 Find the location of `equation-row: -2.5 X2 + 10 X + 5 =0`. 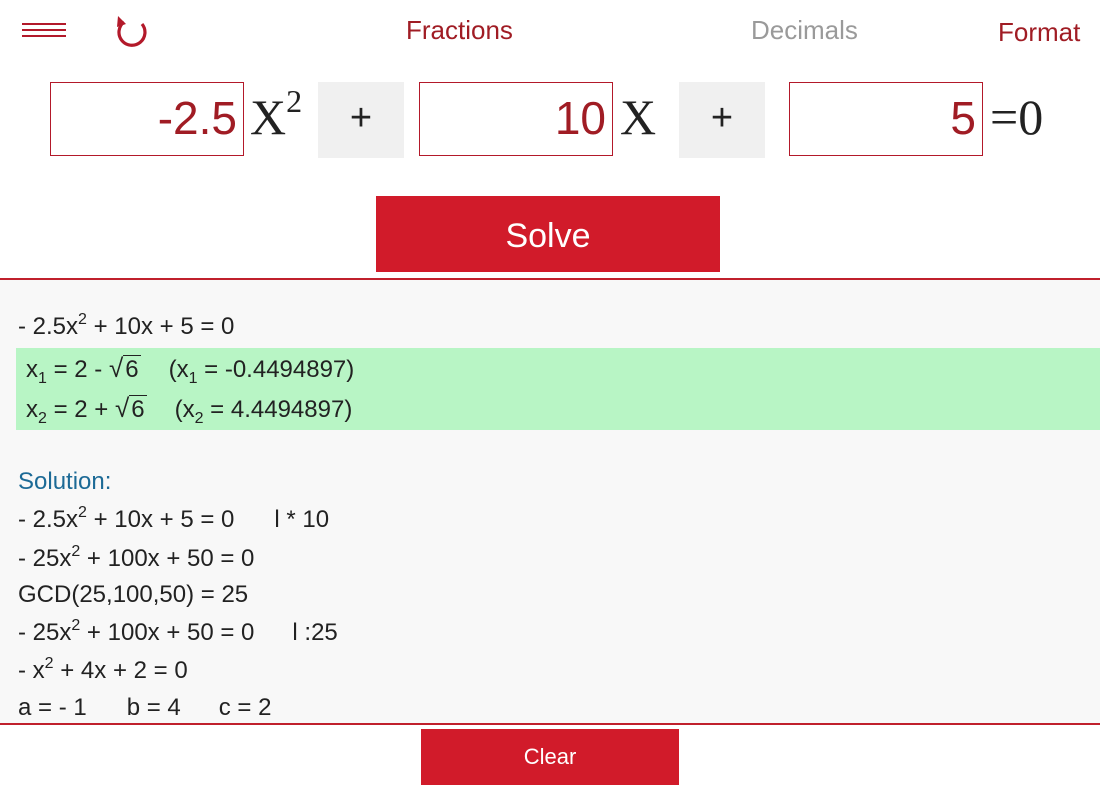

equation-row: -2.5 X2 + 10 X + 5 =0 is located at coordinates (550, 120).